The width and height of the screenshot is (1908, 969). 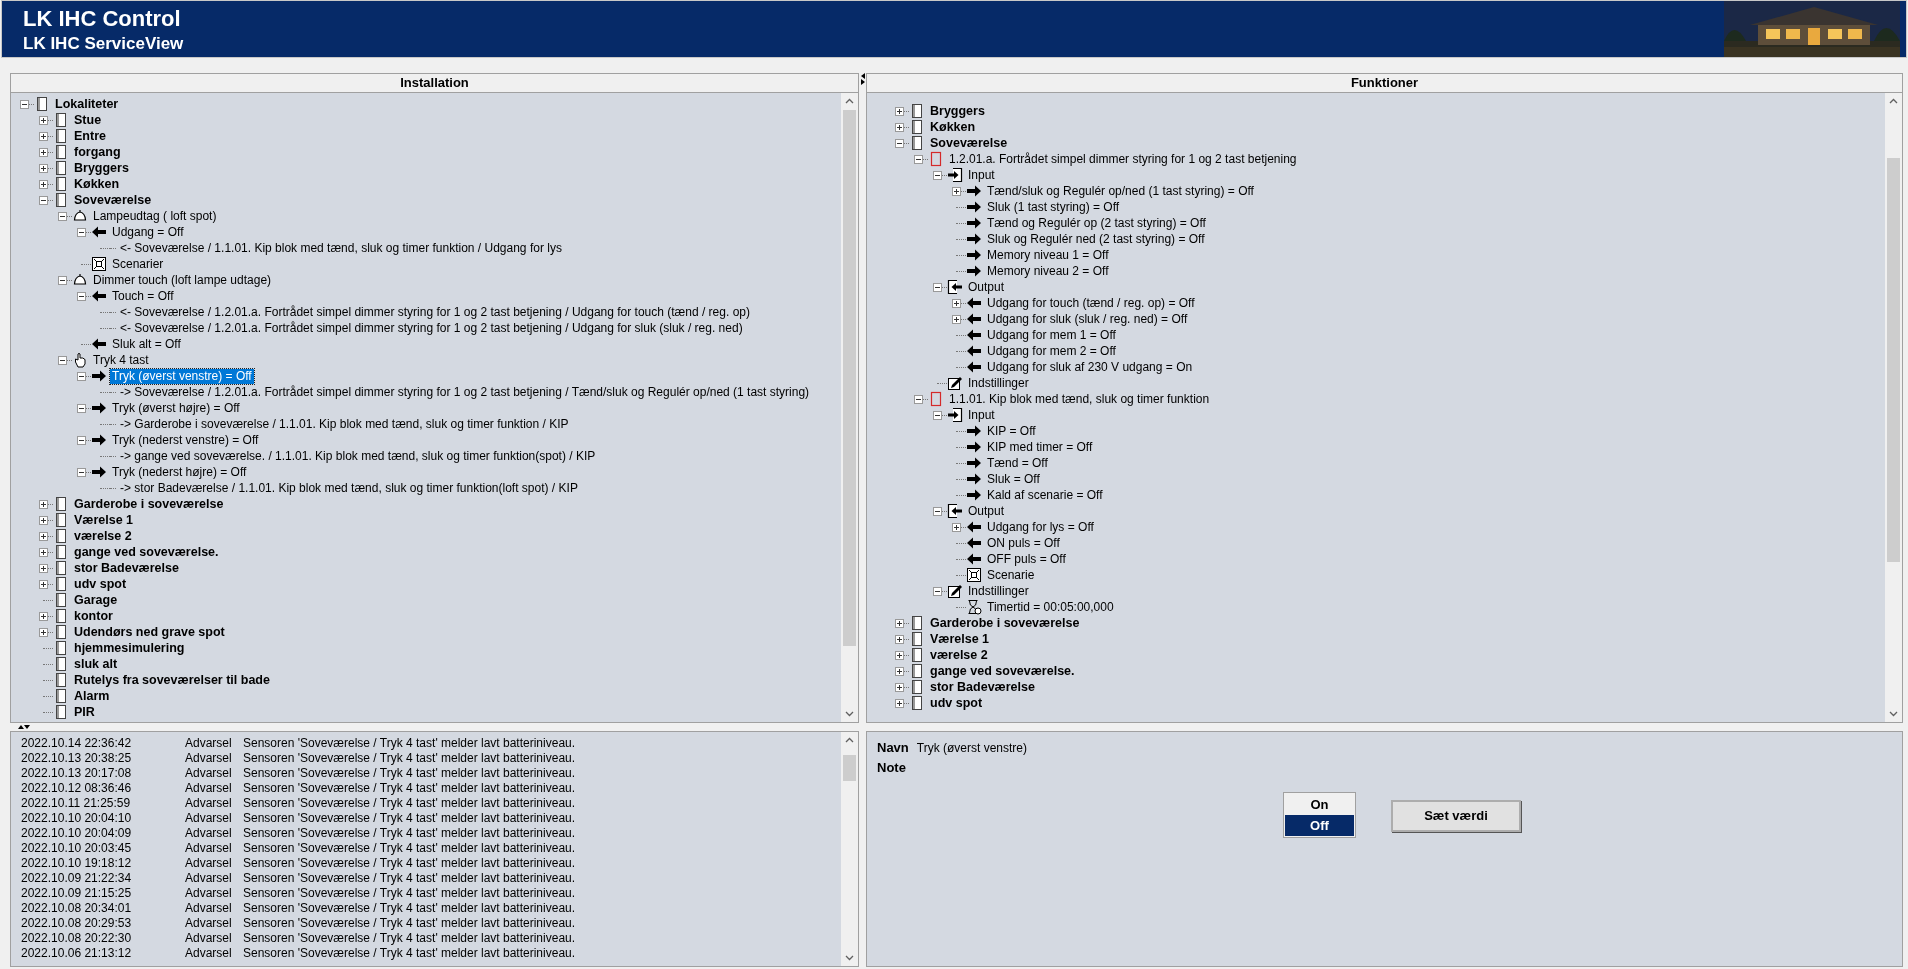 I want to click on tree-item: 1.2.01.a. Fortrådet simpel dimmer styring for 1 og 2 tast betjening, so click(x=1123, y=159).